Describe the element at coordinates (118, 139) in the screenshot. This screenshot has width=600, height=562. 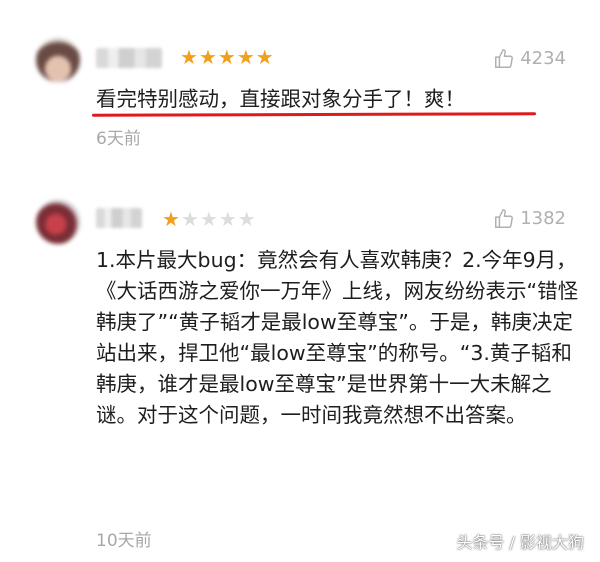
I see `review-time: 6天前` at that location.